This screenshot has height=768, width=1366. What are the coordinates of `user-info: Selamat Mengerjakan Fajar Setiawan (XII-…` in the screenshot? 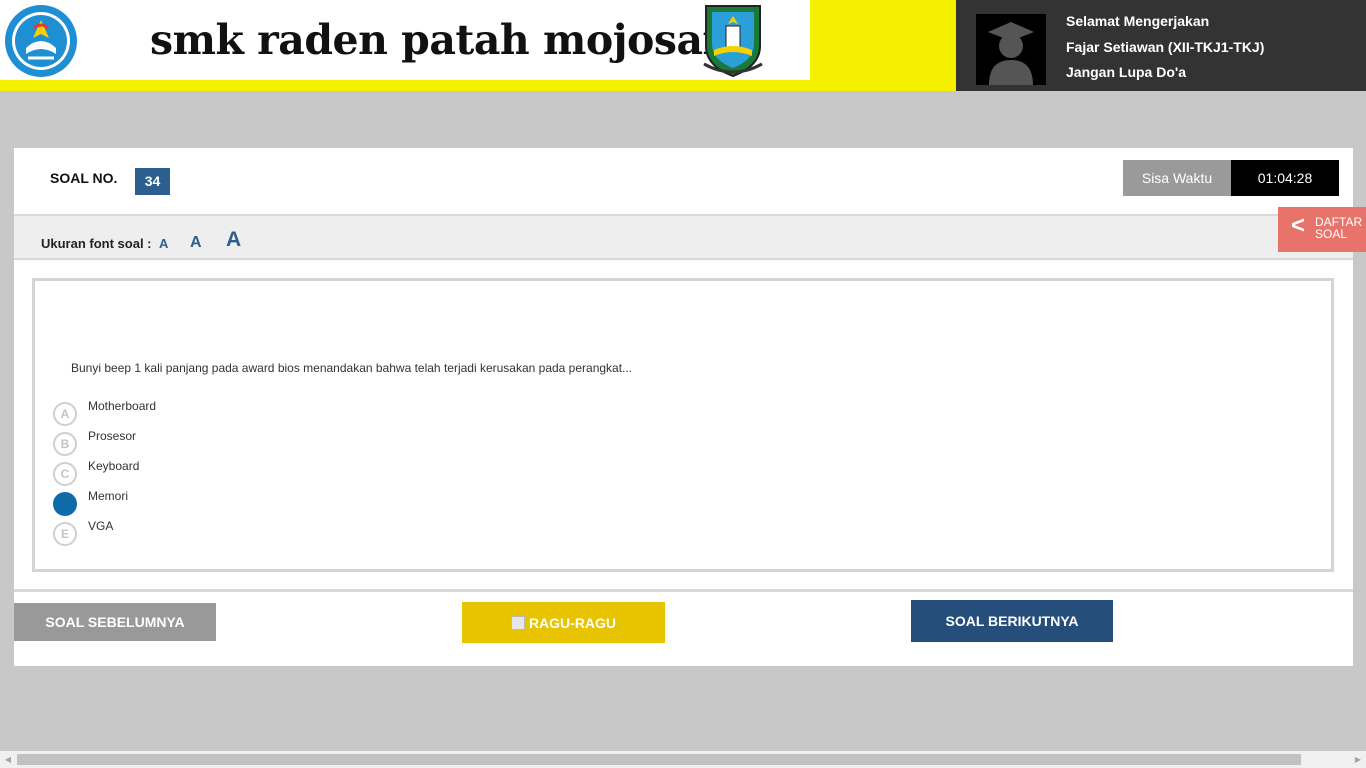 It's located at (1165, 50).